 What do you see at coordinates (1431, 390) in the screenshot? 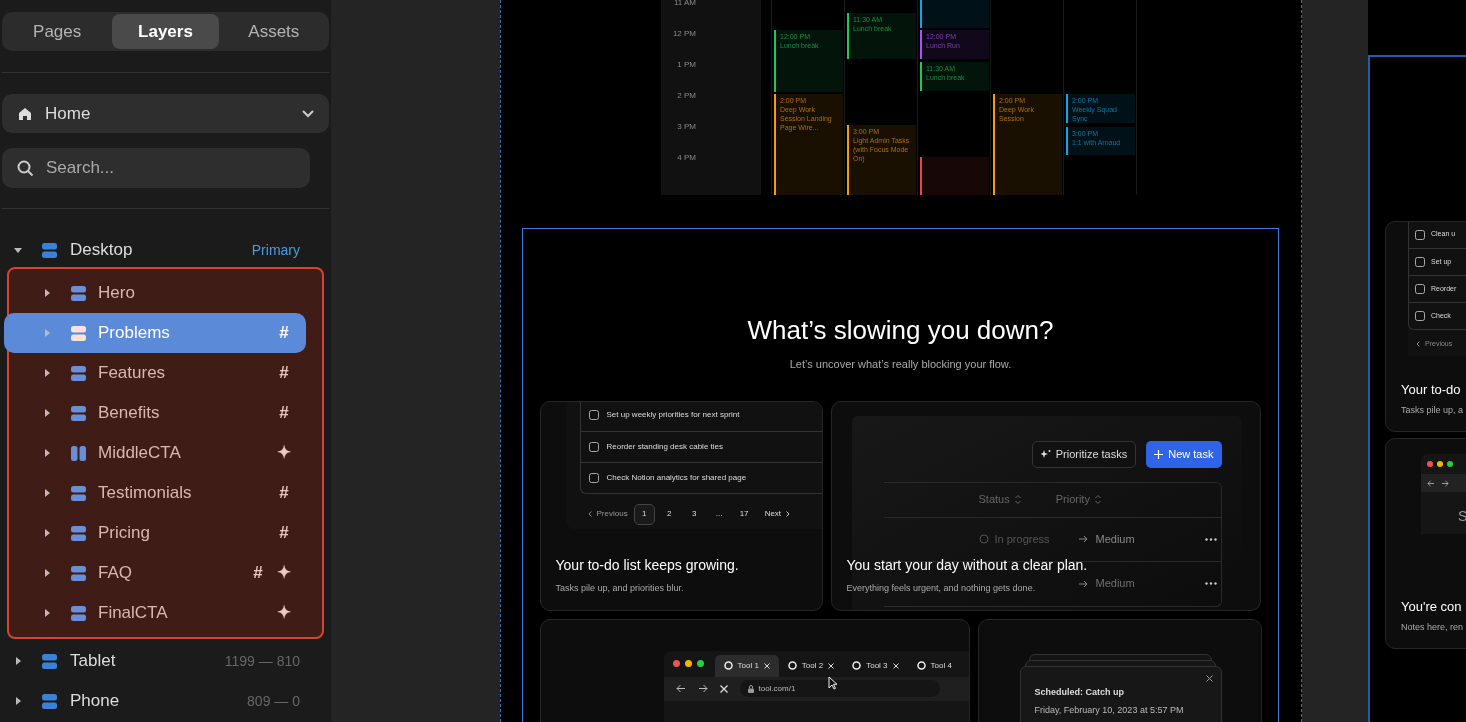
I see `card-title: Your to-do` at bounding box center [1431, 390].